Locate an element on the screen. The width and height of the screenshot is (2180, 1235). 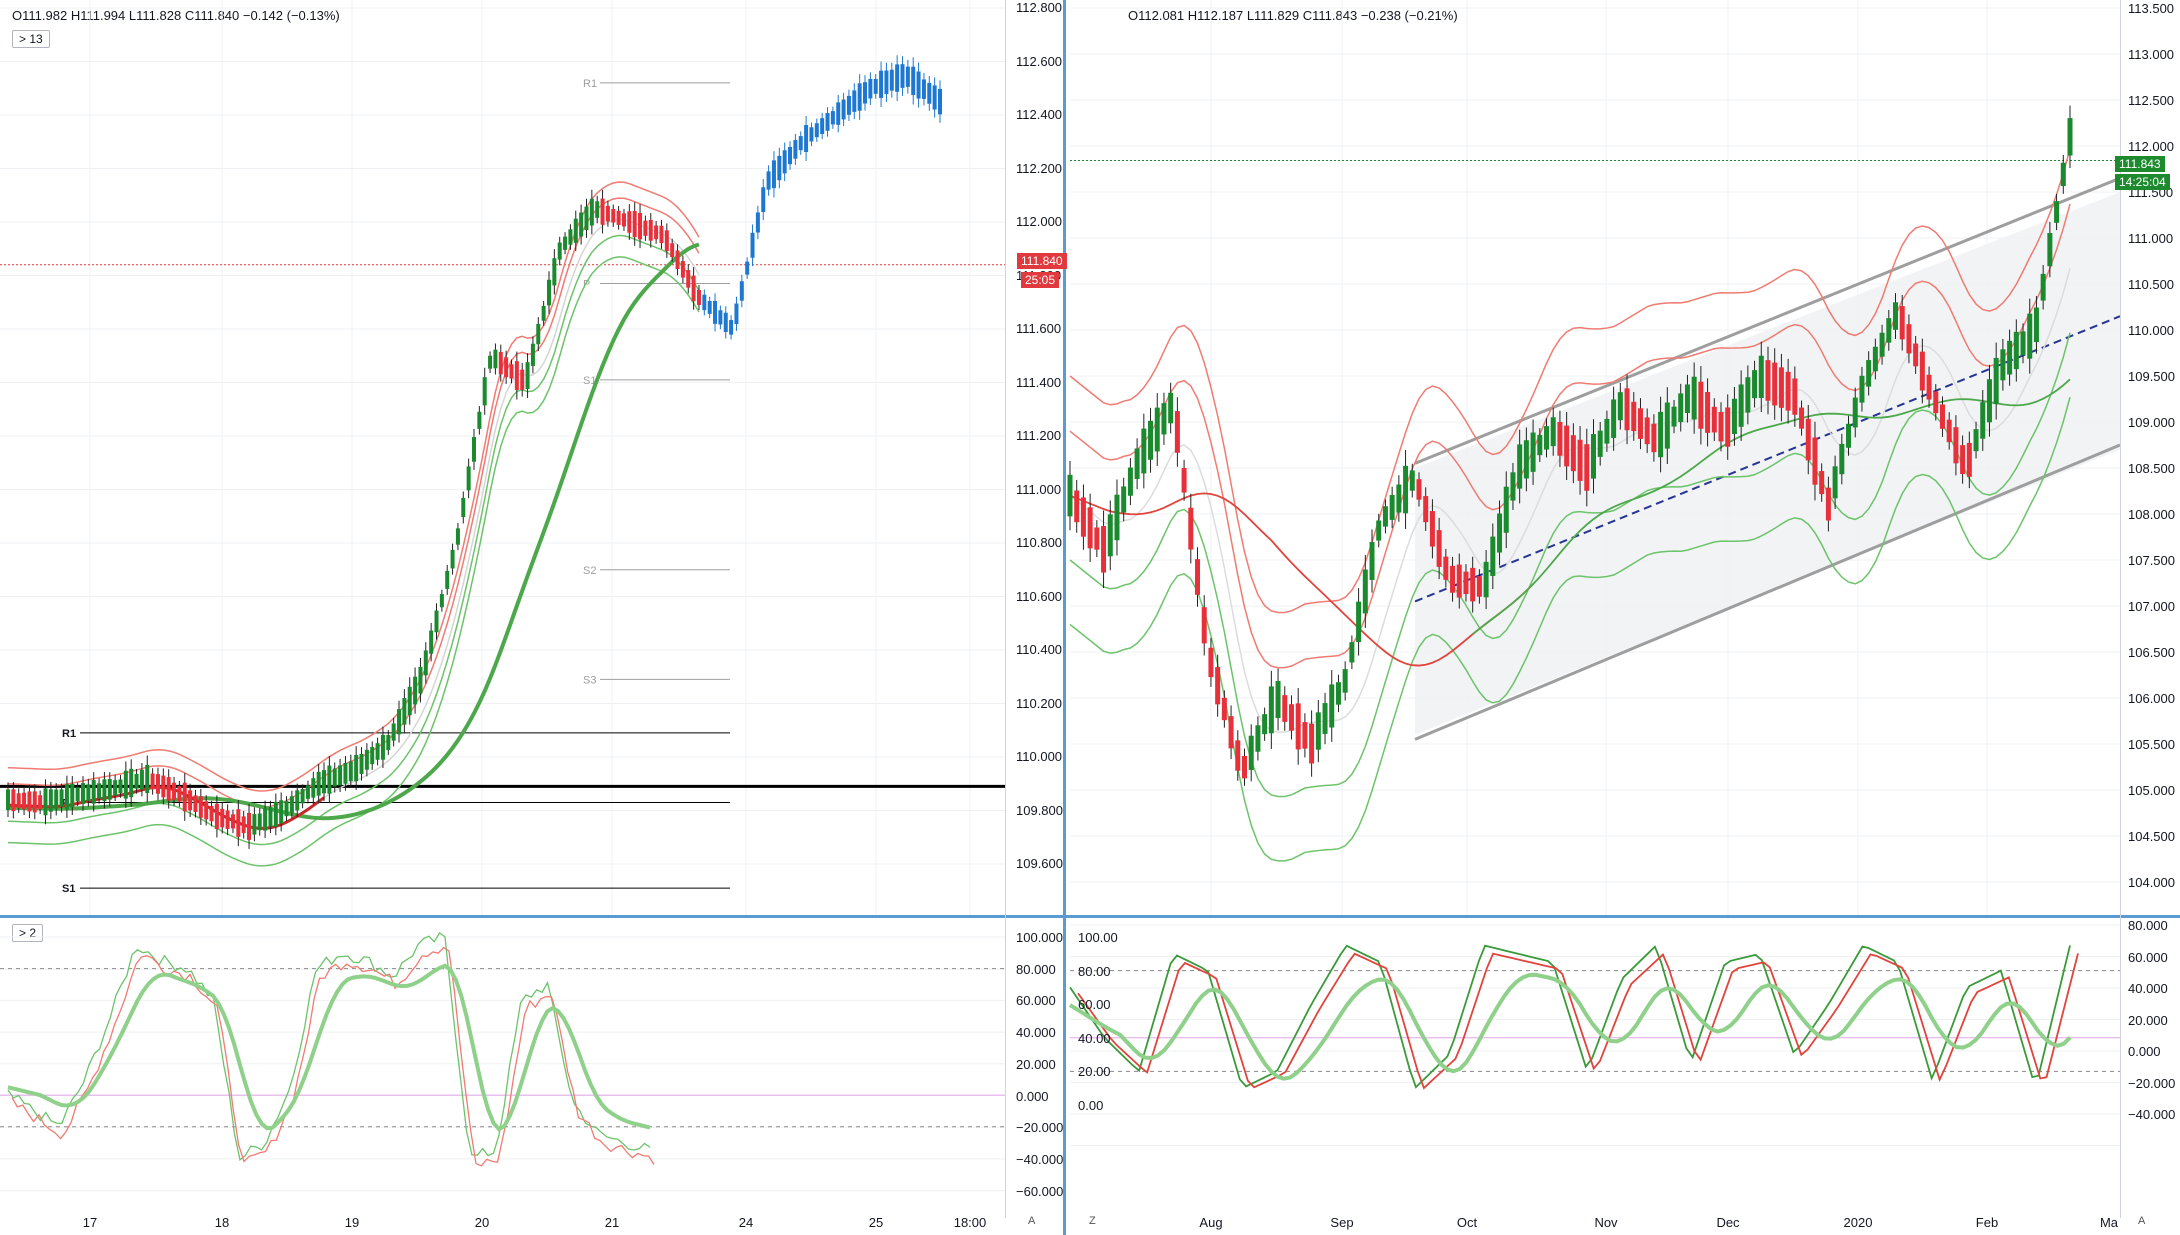
pane-divider-left is located at coordinates (531, 916).